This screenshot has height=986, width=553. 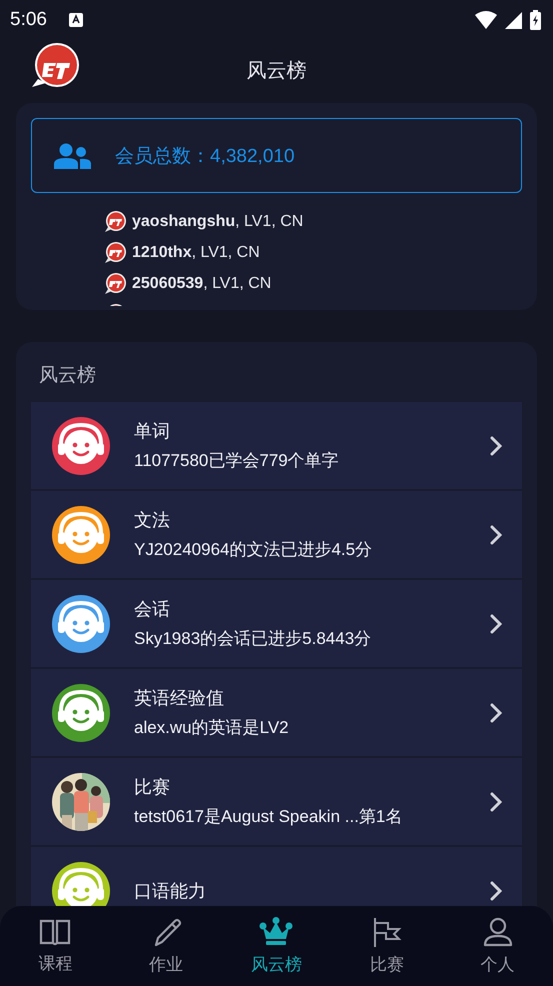 I want to click on signal-icon, so click(x=513, y=20).